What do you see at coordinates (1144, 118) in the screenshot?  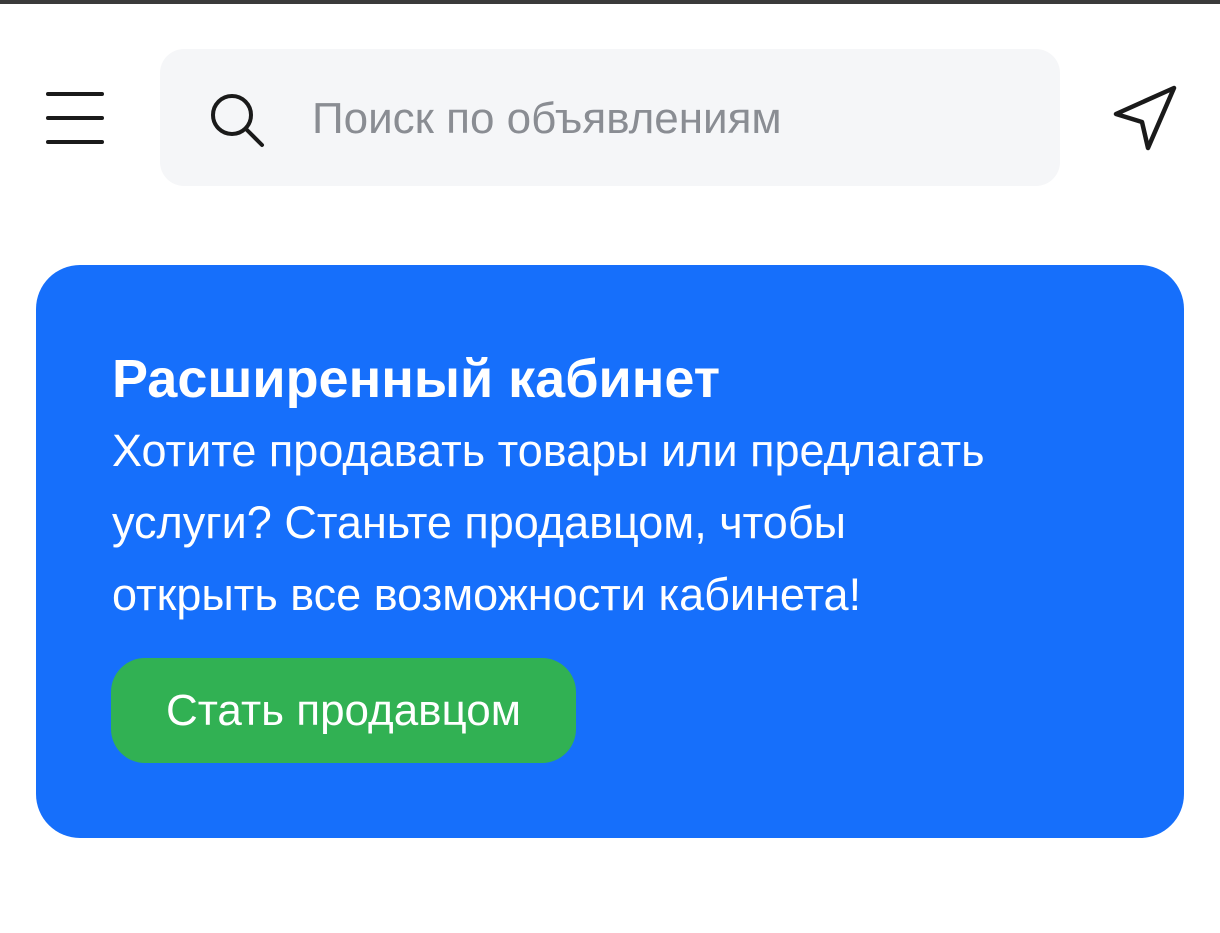 I see `location-arrow-icon` at bounding box center [1144, 118].